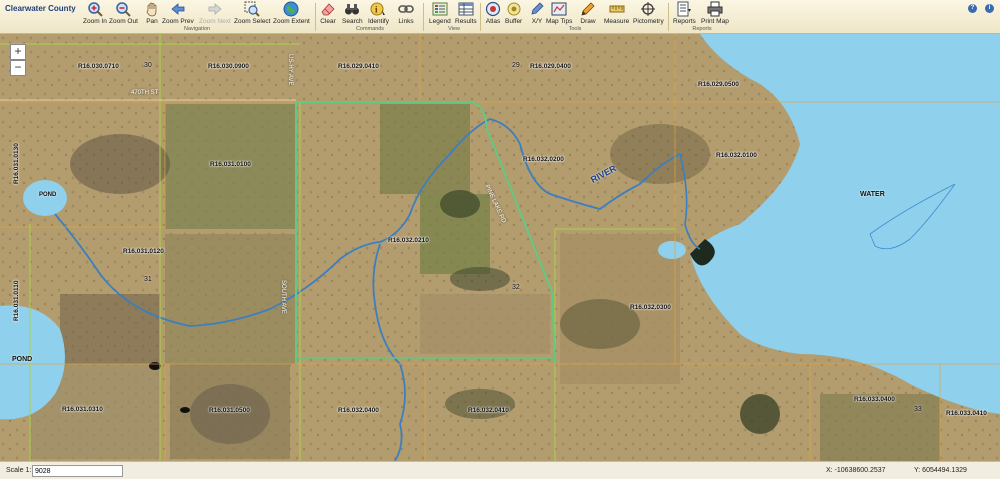  Describe the element at coordinates (40, 8) in the screenshot. I see `app-title: Clearwater County` at that location.